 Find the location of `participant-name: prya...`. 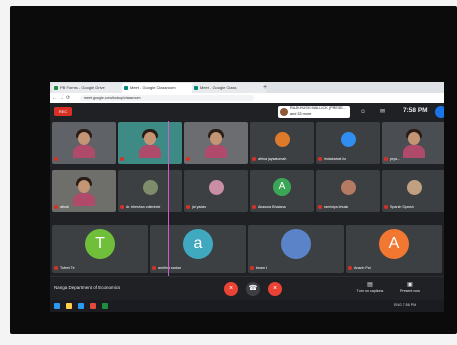

participant-name: prya... is located at coordinates (392, 159).